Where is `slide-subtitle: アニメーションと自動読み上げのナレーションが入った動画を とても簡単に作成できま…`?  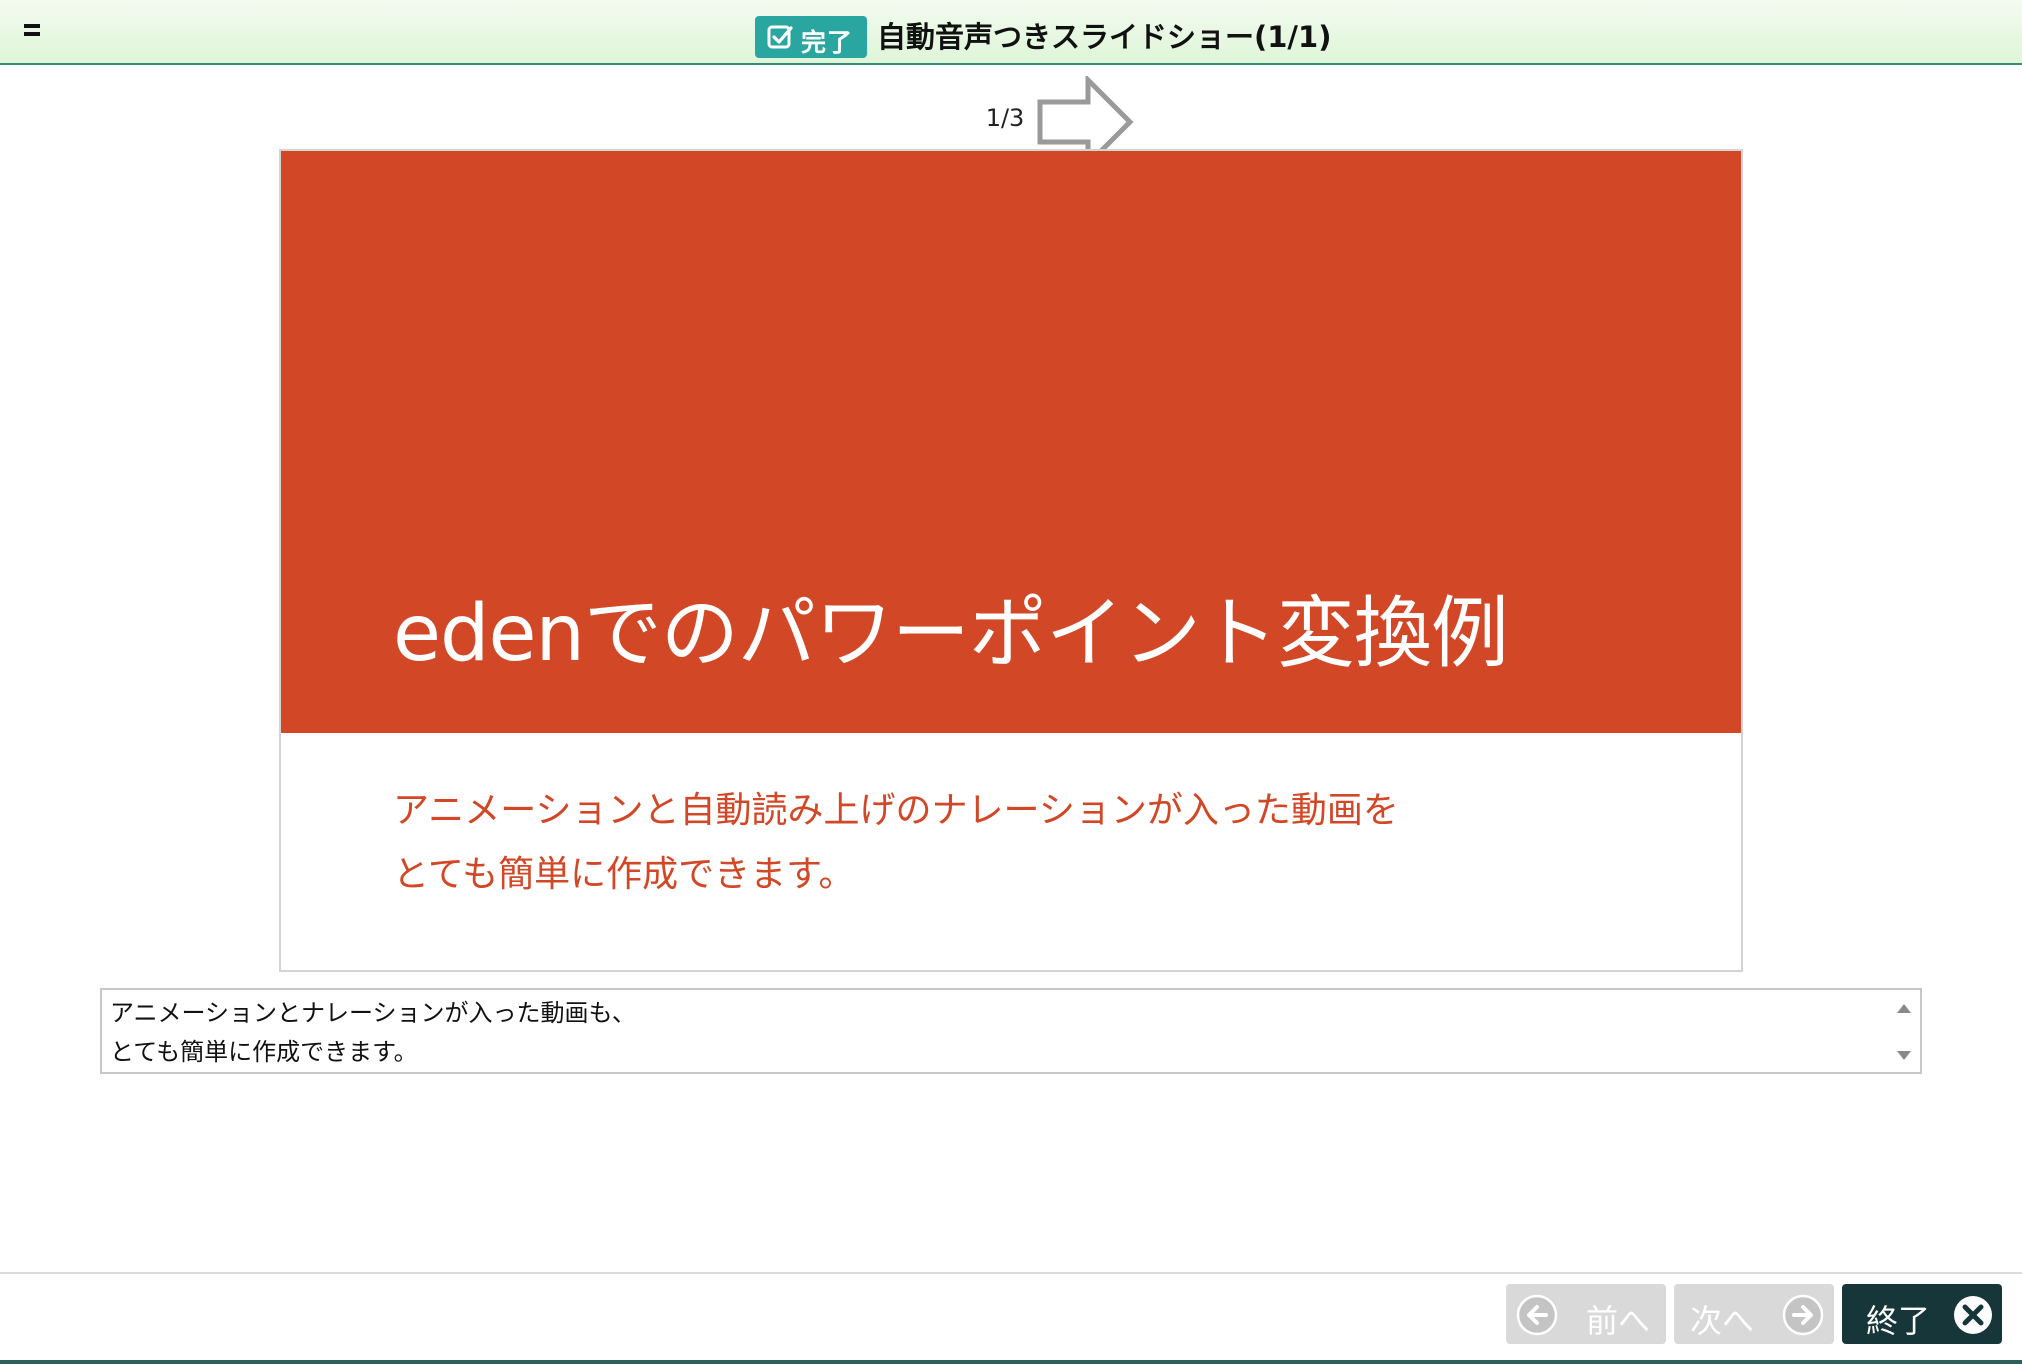
slide-subtitle: アニメーションと自動読み上げのナレーションが入った動画を とても簡単に作成できま… is located at coordinates (896, 843).